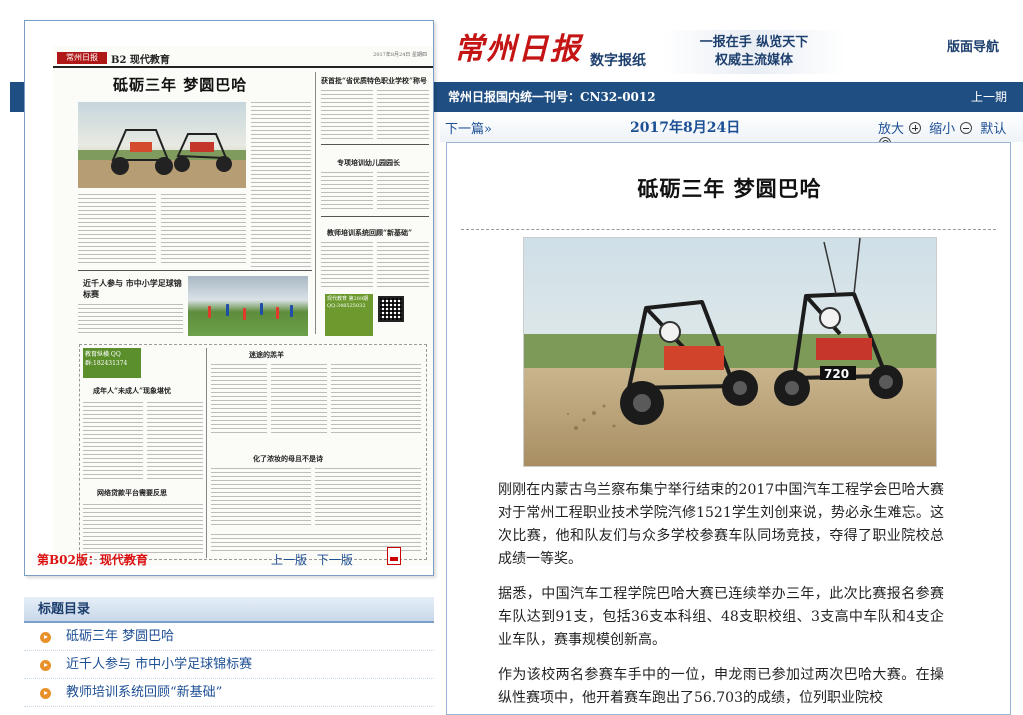 The height and width of the screenshot is (715, 1023). Describe the element at coordinates (989, 97) in the screenshot. I see `prev-issue-link: 上一期` at that location.